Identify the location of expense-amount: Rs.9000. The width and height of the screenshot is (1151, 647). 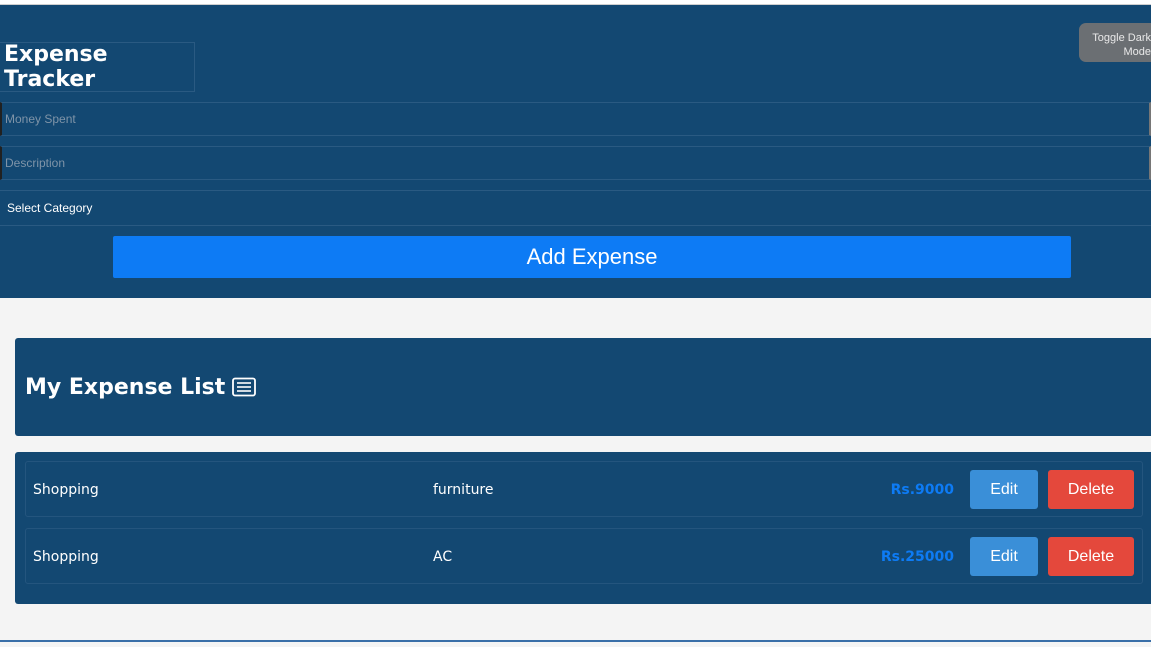
(922, 490).